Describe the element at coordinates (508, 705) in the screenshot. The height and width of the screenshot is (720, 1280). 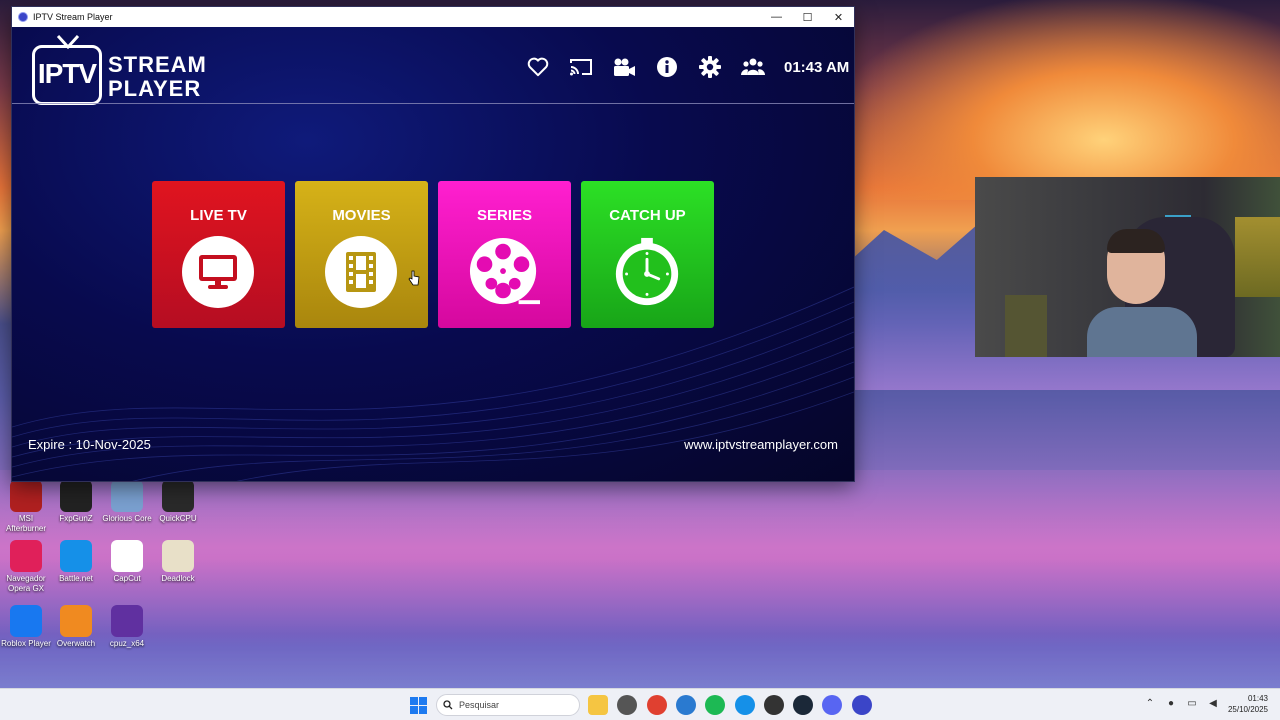
I see `taskbar-search: Pesquisar` at that location.